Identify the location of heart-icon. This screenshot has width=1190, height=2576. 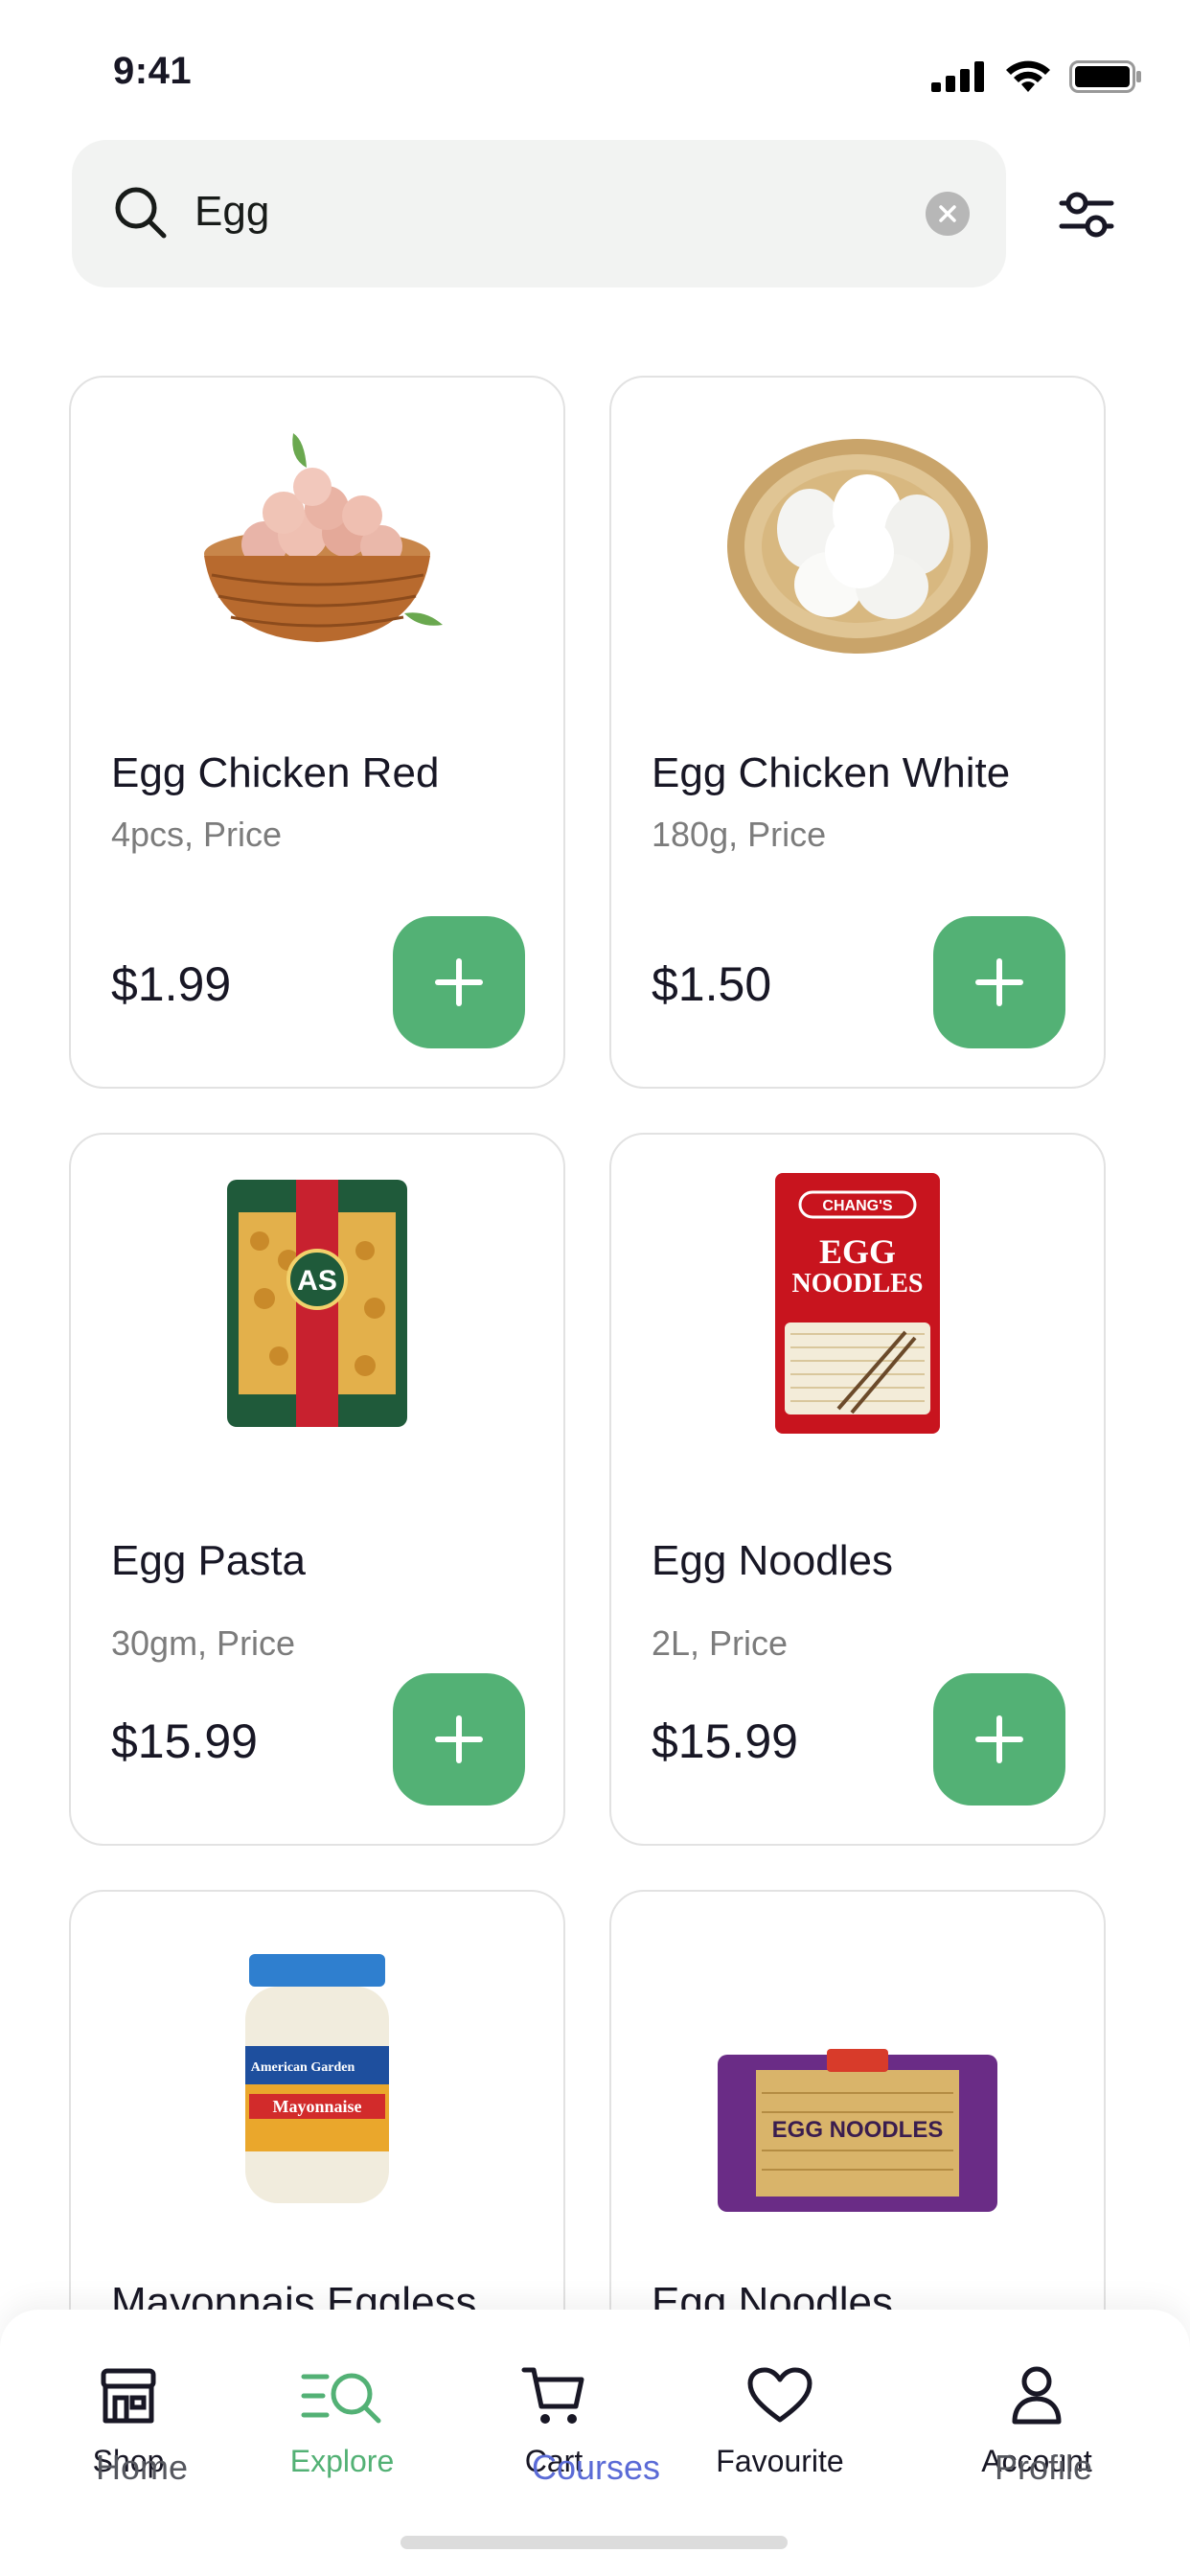
(779, 2395).